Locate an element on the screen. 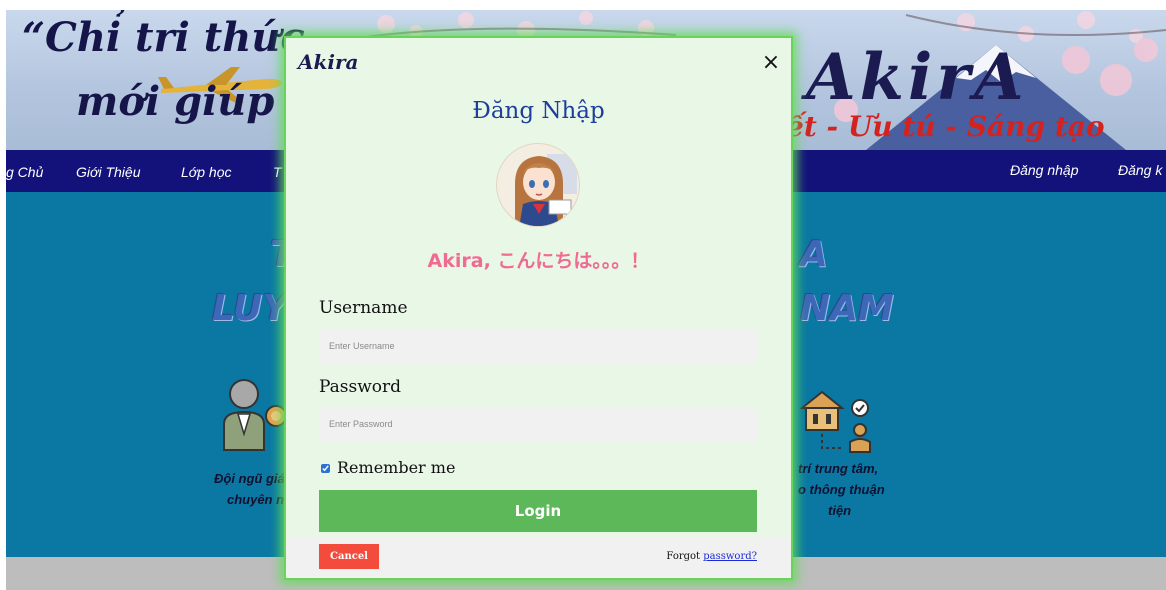 This screenshot has width=1166, height=590. modal-footer: Cancel Forgot password? is located at coordinates (538, 558).